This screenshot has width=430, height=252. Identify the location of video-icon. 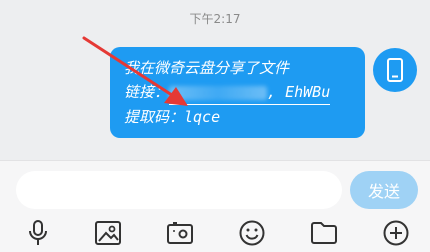
(180, 233).